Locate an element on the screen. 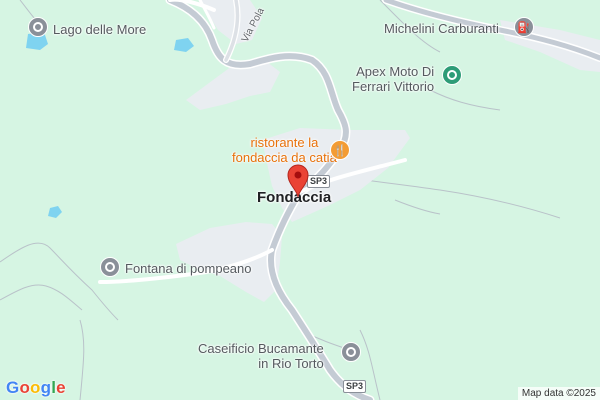  map-attribution: Map data ©2025 is located at coordinates (558, 393).